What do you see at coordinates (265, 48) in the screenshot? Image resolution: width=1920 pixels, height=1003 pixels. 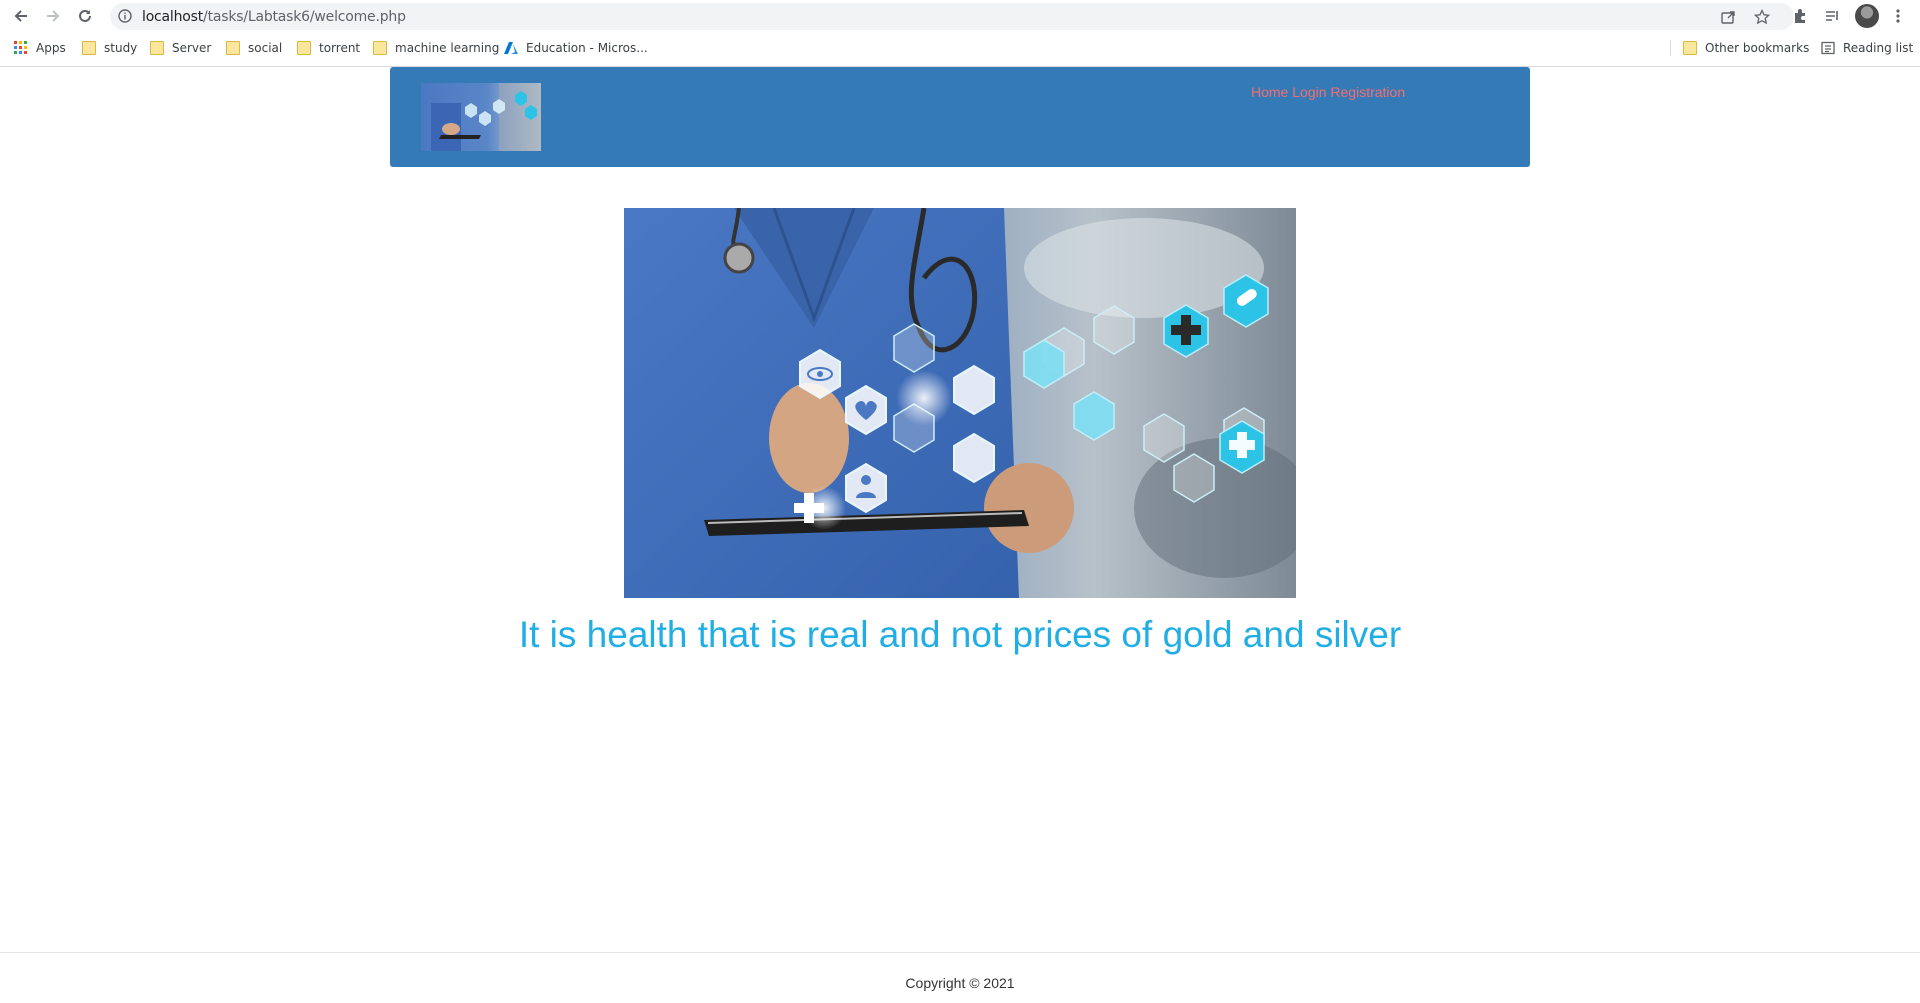 I see `bookmark-label: social` at bounding box center [265, 48].